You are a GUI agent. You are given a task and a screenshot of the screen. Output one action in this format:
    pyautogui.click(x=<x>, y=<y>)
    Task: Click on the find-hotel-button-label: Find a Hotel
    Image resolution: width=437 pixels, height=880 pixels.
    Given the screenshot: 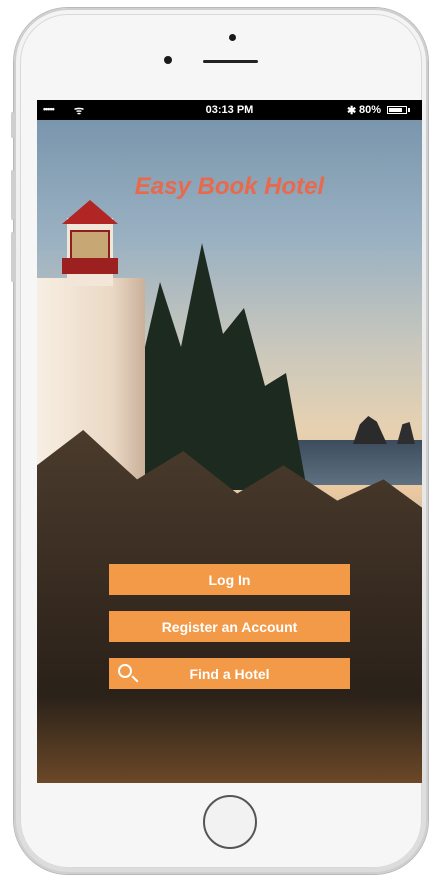 What is the action you would take?
    pyautogui.click(x=229, y=674)
    